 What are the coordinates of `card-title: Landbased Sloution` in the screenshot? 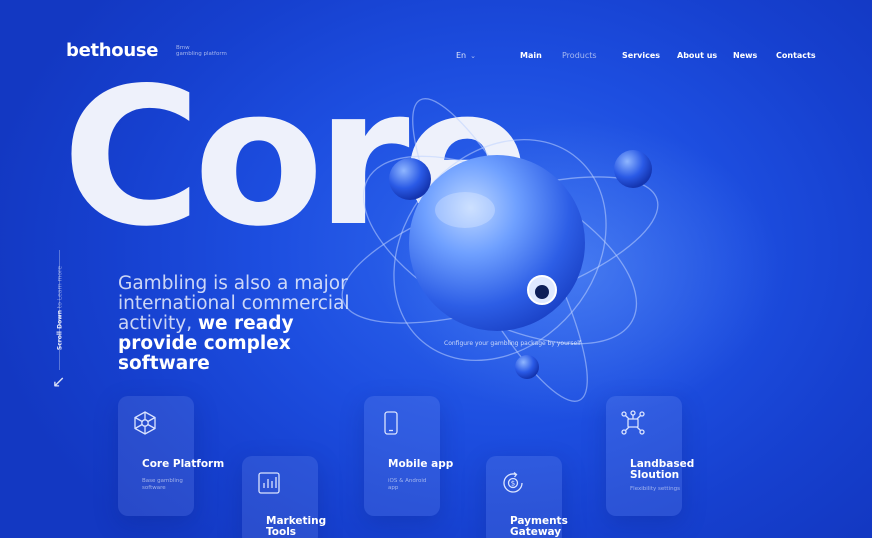 It's located at (662, 469).